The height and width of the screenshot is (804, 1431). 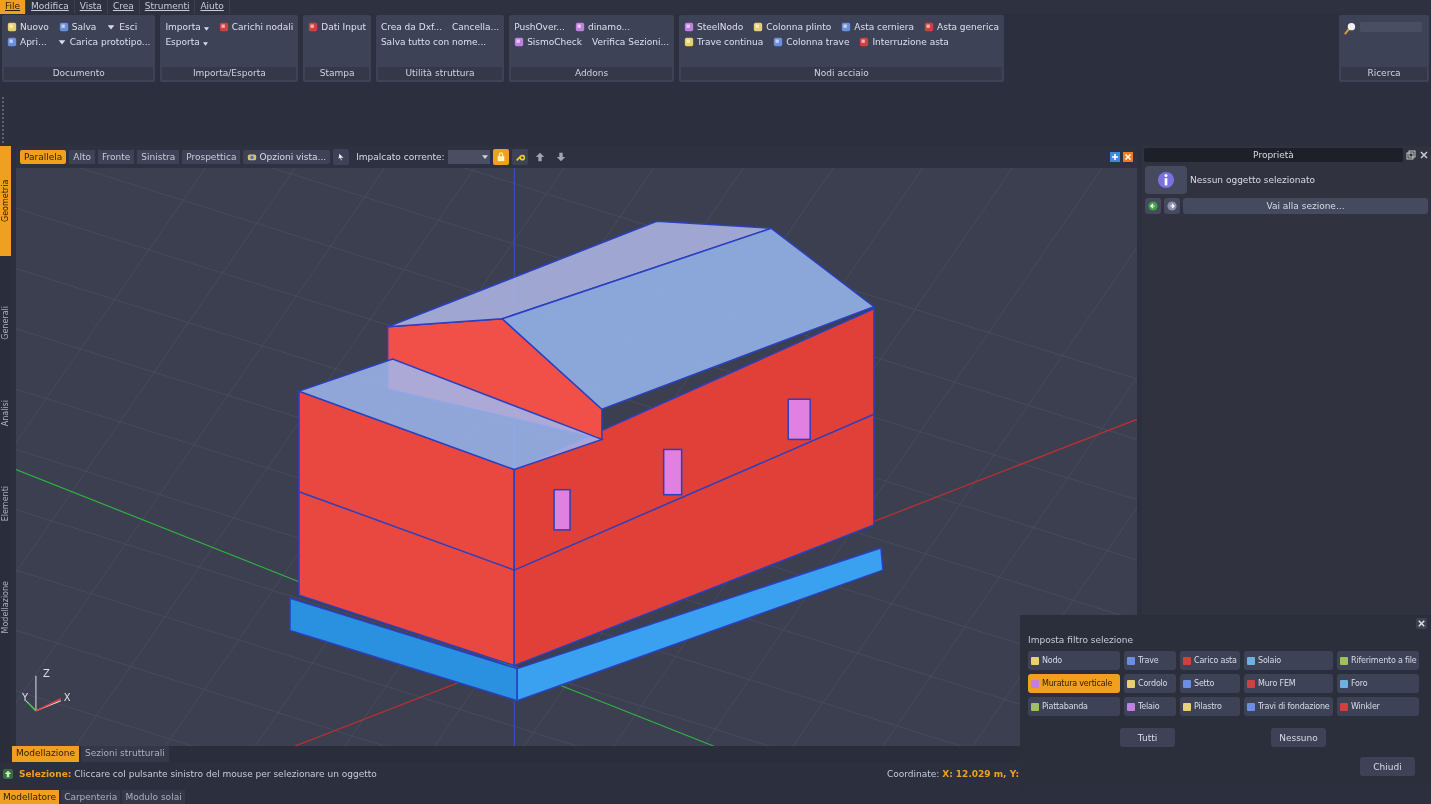 What do you see at coordinates (13, 7) in the screenshot?
I see `menu-item: File` at bounding box center [13, 7].